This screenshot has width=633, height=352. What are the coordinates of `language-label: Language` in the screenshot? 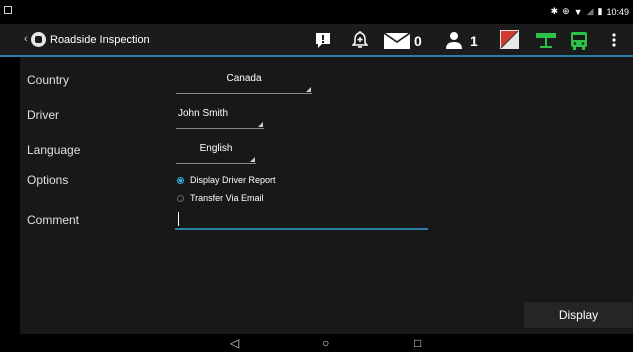 It's located at (54, 150).